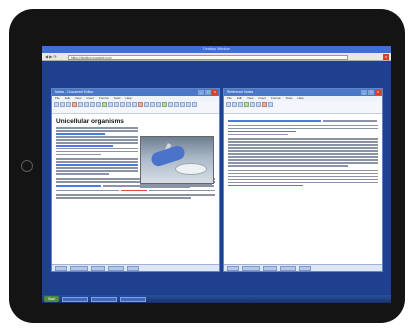 Image resolution: width=414 pixels, height=332 pixels. Describe the element at coordinates (90, 121) in the screenshot. I see `document-heading: Unicellular organisms` at that location.